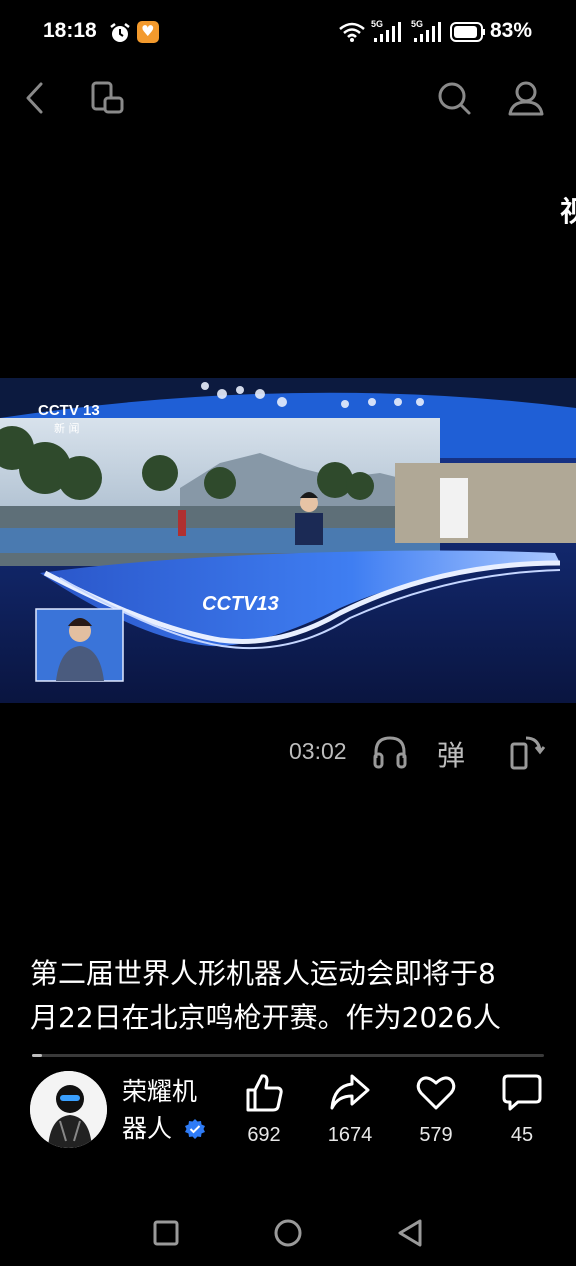  I want to click on battery-icon, so click(467, 32).